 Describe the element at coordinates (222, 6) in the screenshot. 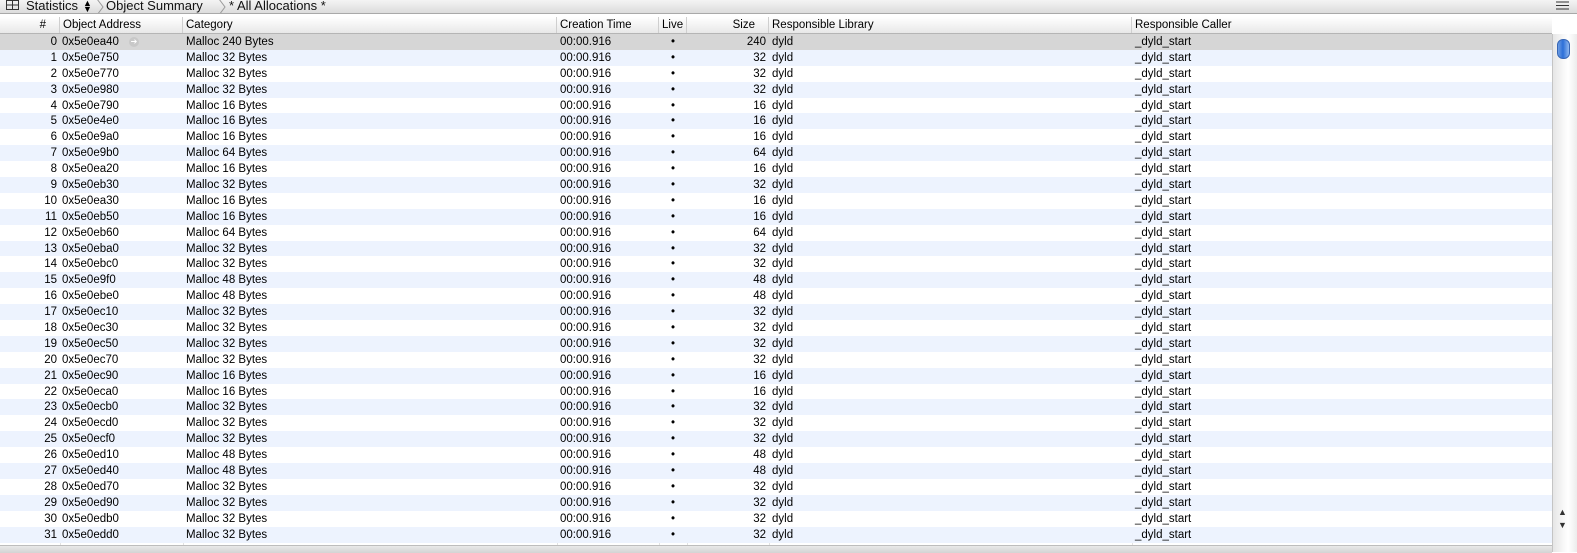

I see `breadcrumb-separator-icon` at that location.